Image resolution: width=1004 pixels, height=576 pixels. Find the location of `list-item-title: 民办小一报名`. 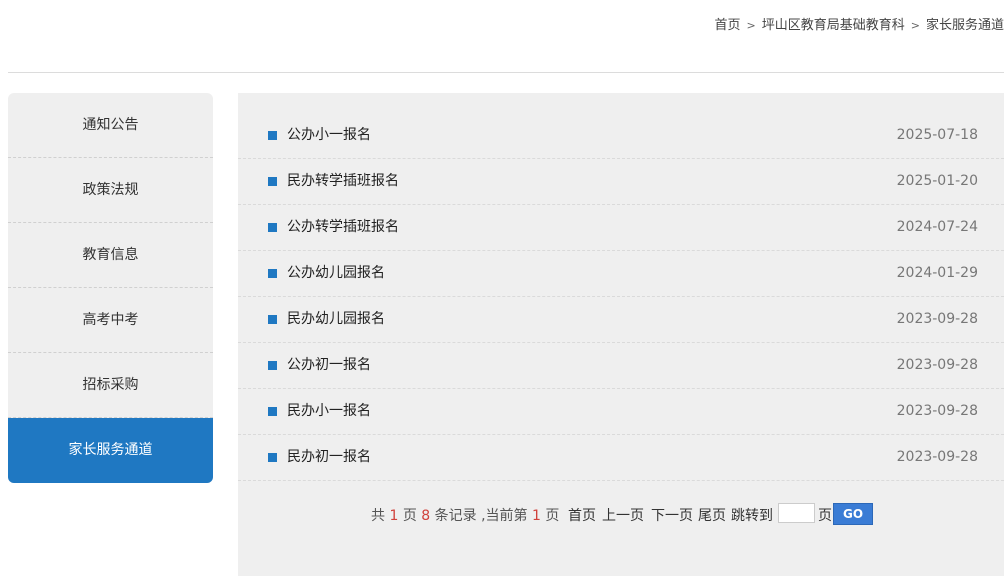

list-item-title: 民办小一报名 is located at coordinates (329, 411).